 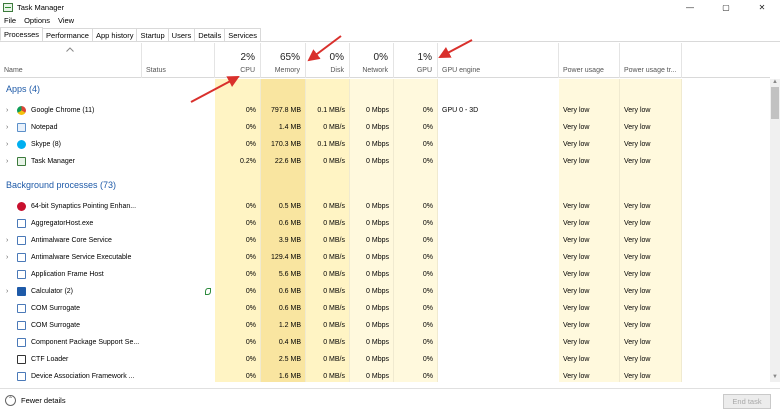 I want to click on window-controls: — ▢ ✕, so click(x=726, y=7).